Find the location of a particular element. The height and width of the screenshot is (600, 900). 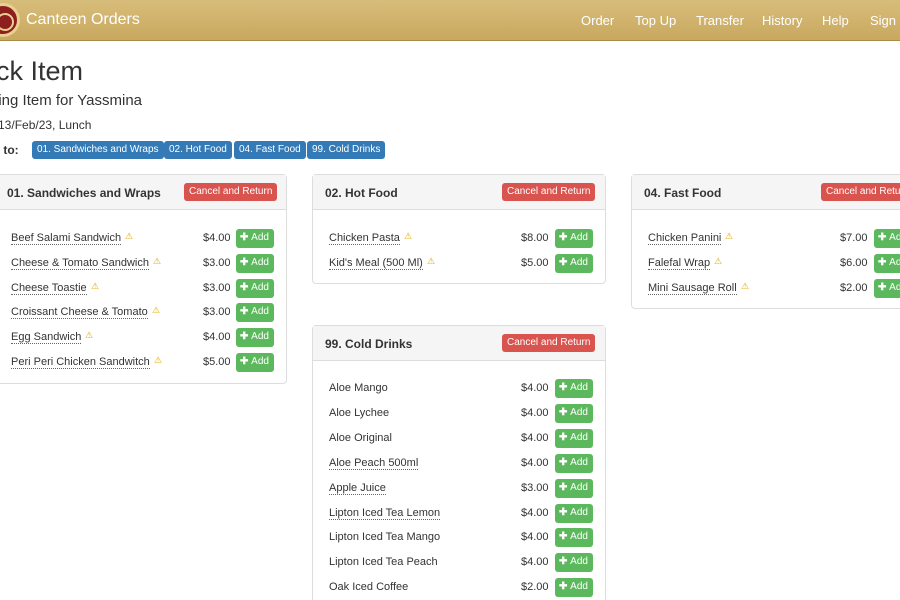

item-name: Aloe Peach 500ml is located at coordinates (374, 463).